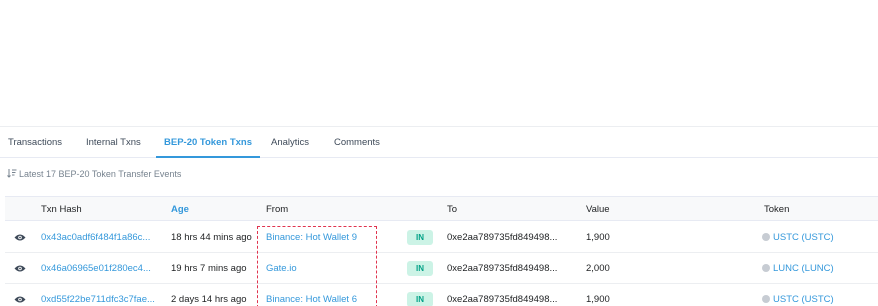 The height and width of the screenshot is (306, 878). I want to click on txn-age: 2 days 14 hrs ago, so click(209, 299).